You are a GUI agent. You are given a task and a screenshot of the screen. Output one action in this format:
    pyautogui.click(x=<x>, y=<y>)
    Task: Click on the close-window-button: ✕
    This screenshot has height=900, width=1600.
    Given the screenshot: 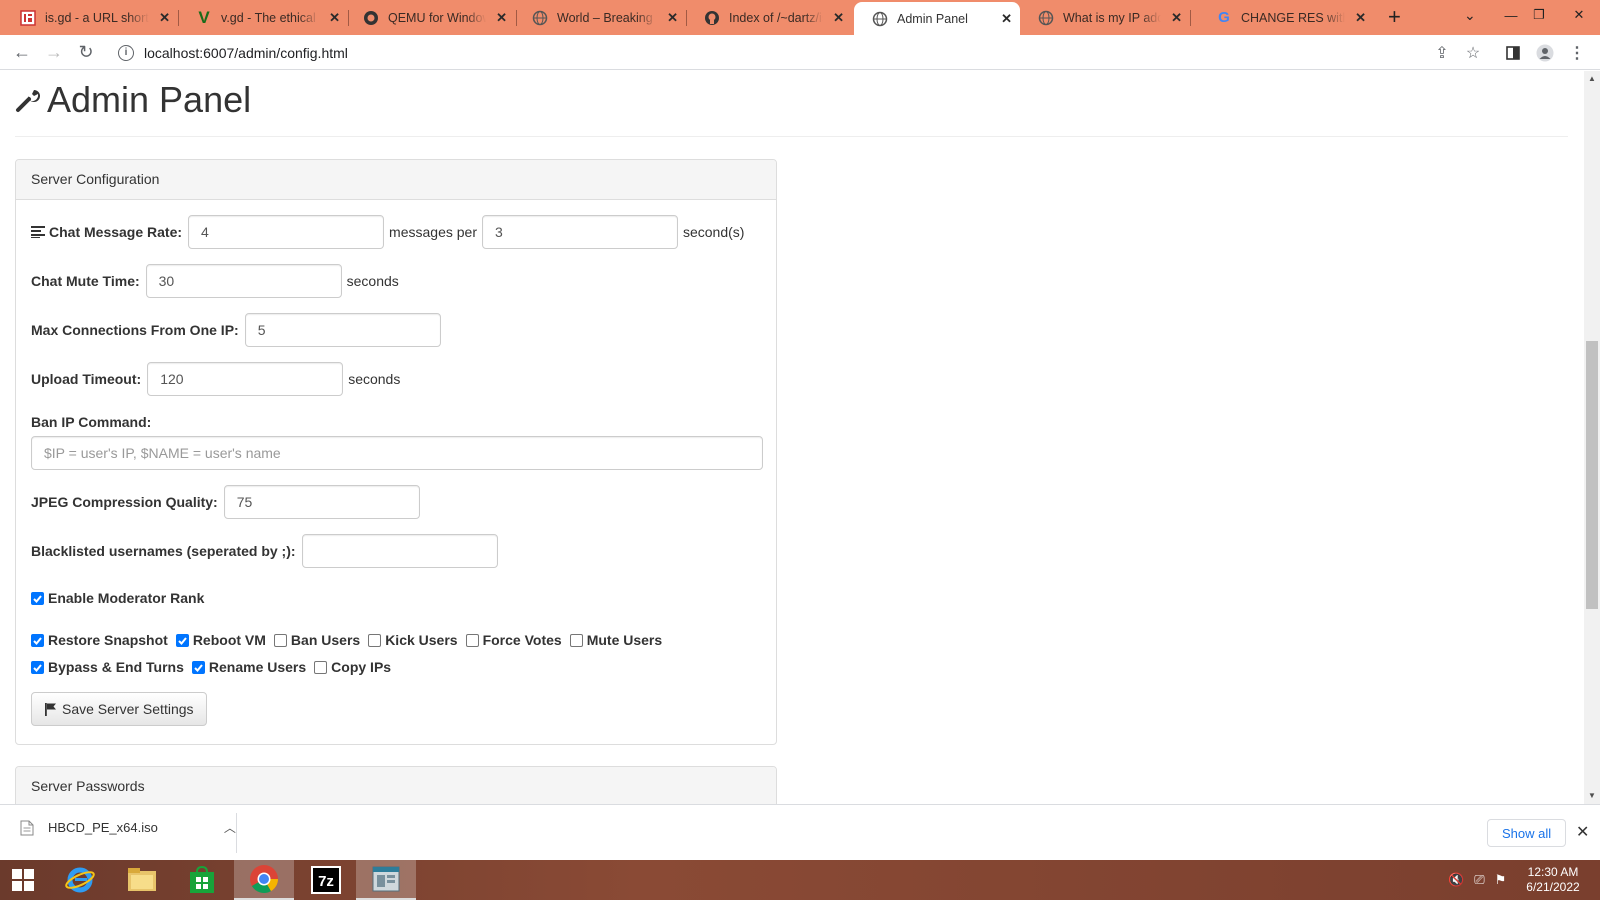 What is the action you would take?
    pyautogui.click(x=1578, y=15)
    